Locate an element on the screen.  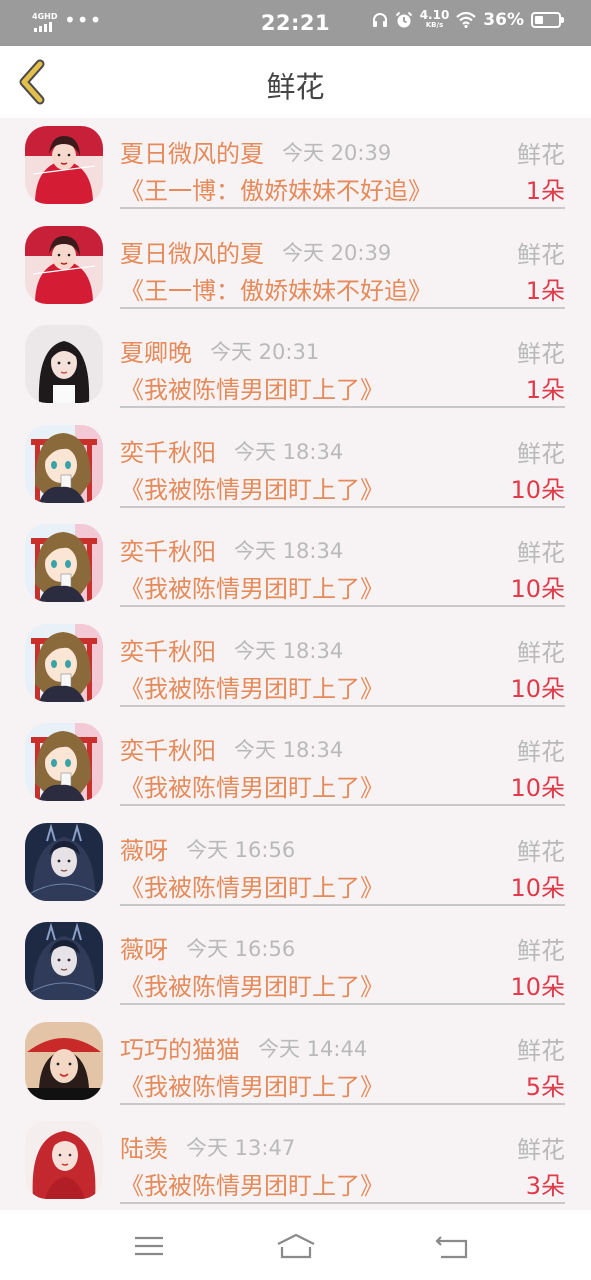
gift-record-row: 夏卿晚 今天 20:31 鲜花《我被陈情男团盯上了》 1朵 is located at coordinates (295, 367).